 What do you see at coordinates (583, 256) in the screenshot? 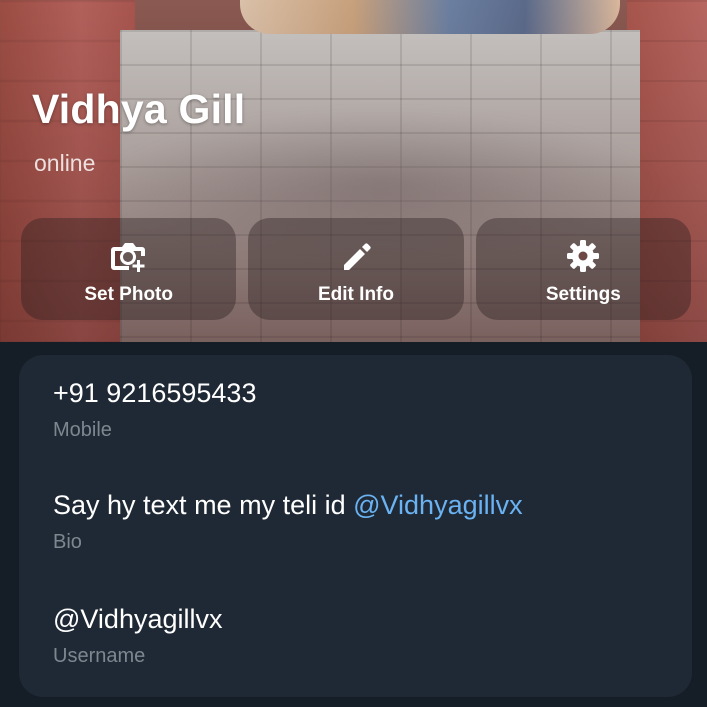
I see `gear-icon` at bounding box center [583, 256].